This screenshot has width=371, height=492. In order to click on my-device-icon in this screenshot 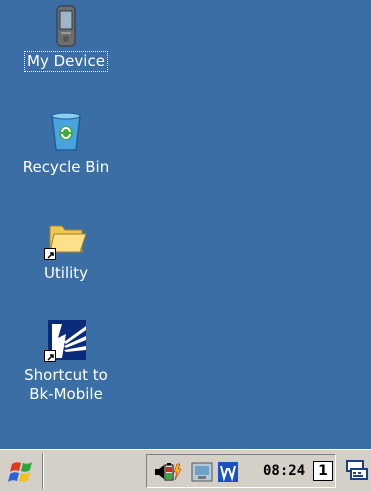, I will do `click(66, 26)`.